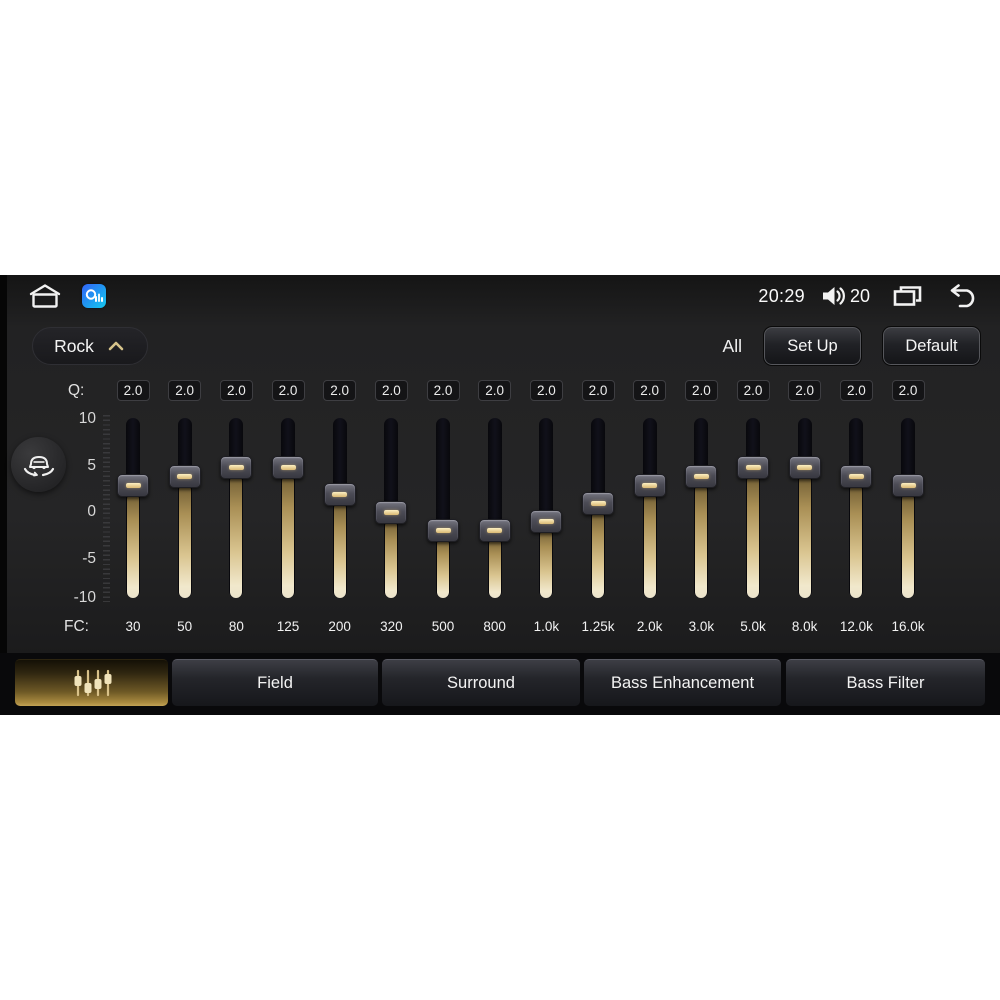 The width and height of the screenshot is (1000, 1000). What do you see at coordinates (961, 296) in the screenshot?
I see `back-icon` at bounding box center [961, 296].